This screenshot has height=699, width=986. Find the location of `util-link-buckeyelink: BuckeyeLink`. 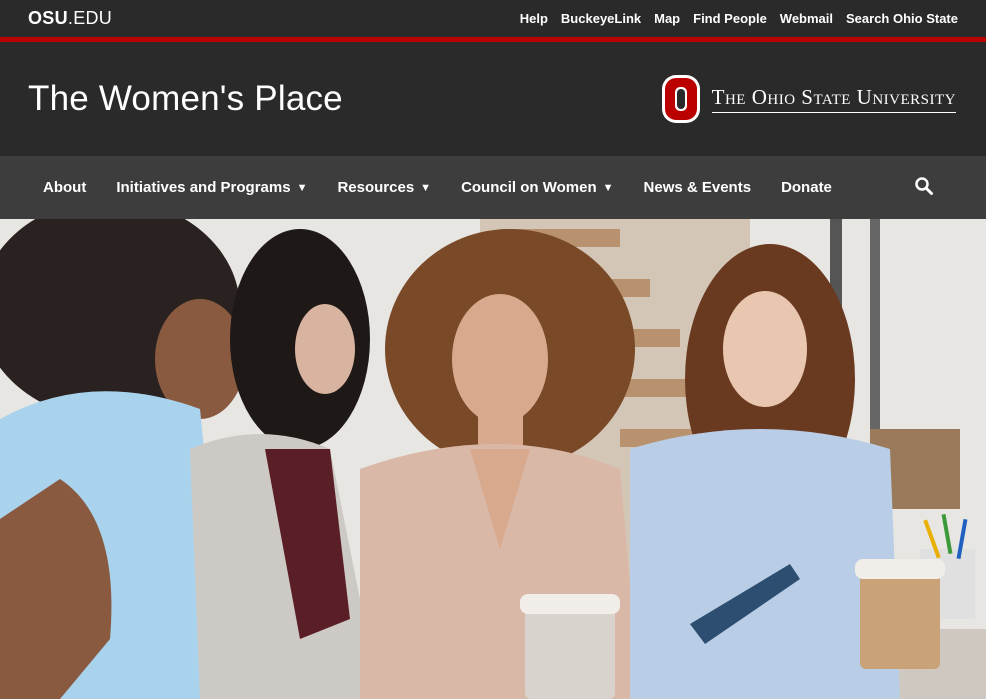

util-link-buckeyelink: BuckeyeLink is located at coordinates (601, 18).